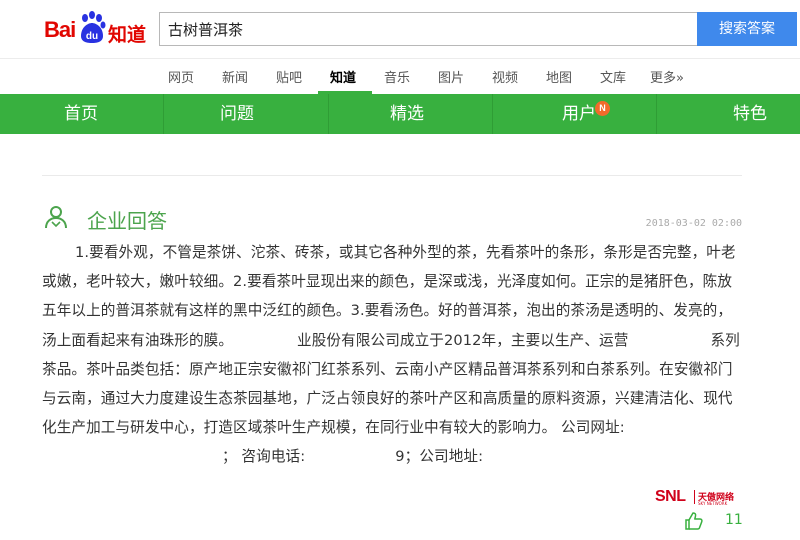 The image size is (800, 540). What do you see at coordinates (602, 108) in the screenshot?
I see `new-badge: N` at bounding box center [602, 108].